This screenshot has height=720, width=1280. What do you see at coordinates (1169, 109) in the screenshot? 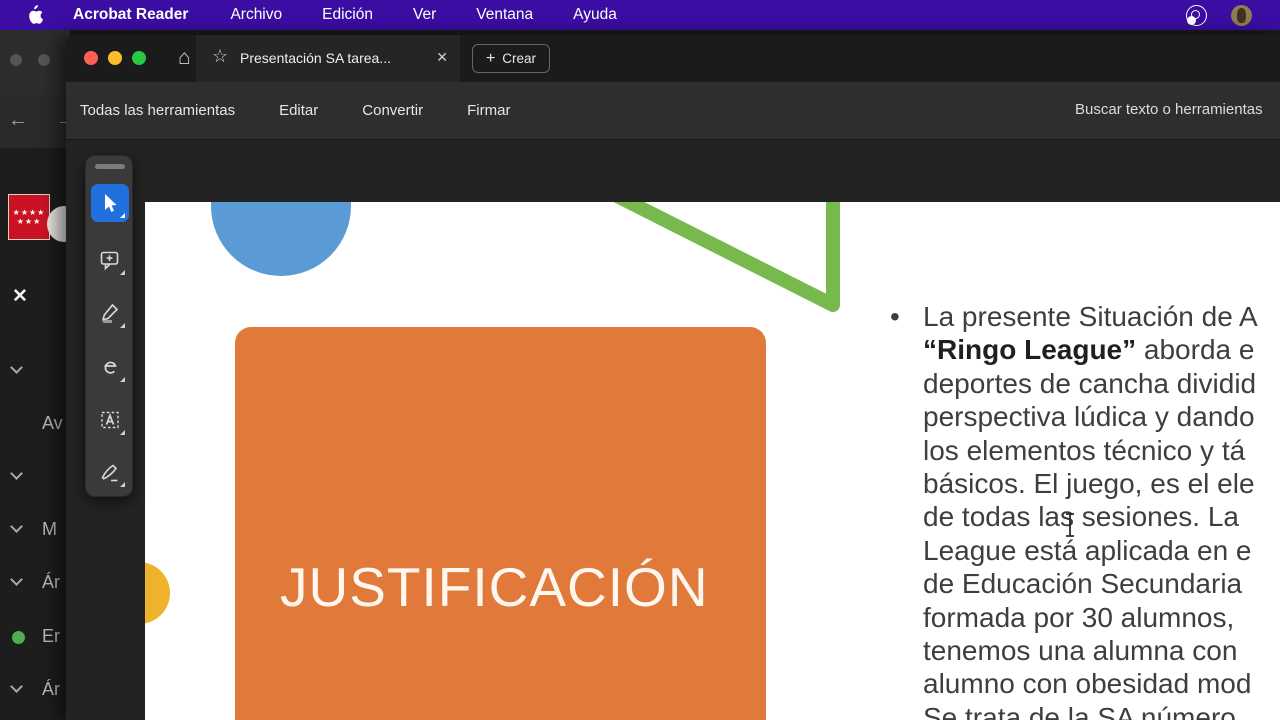
I see `search-input: Buscar texto o herramientas` at bounding box center [1169, 109].